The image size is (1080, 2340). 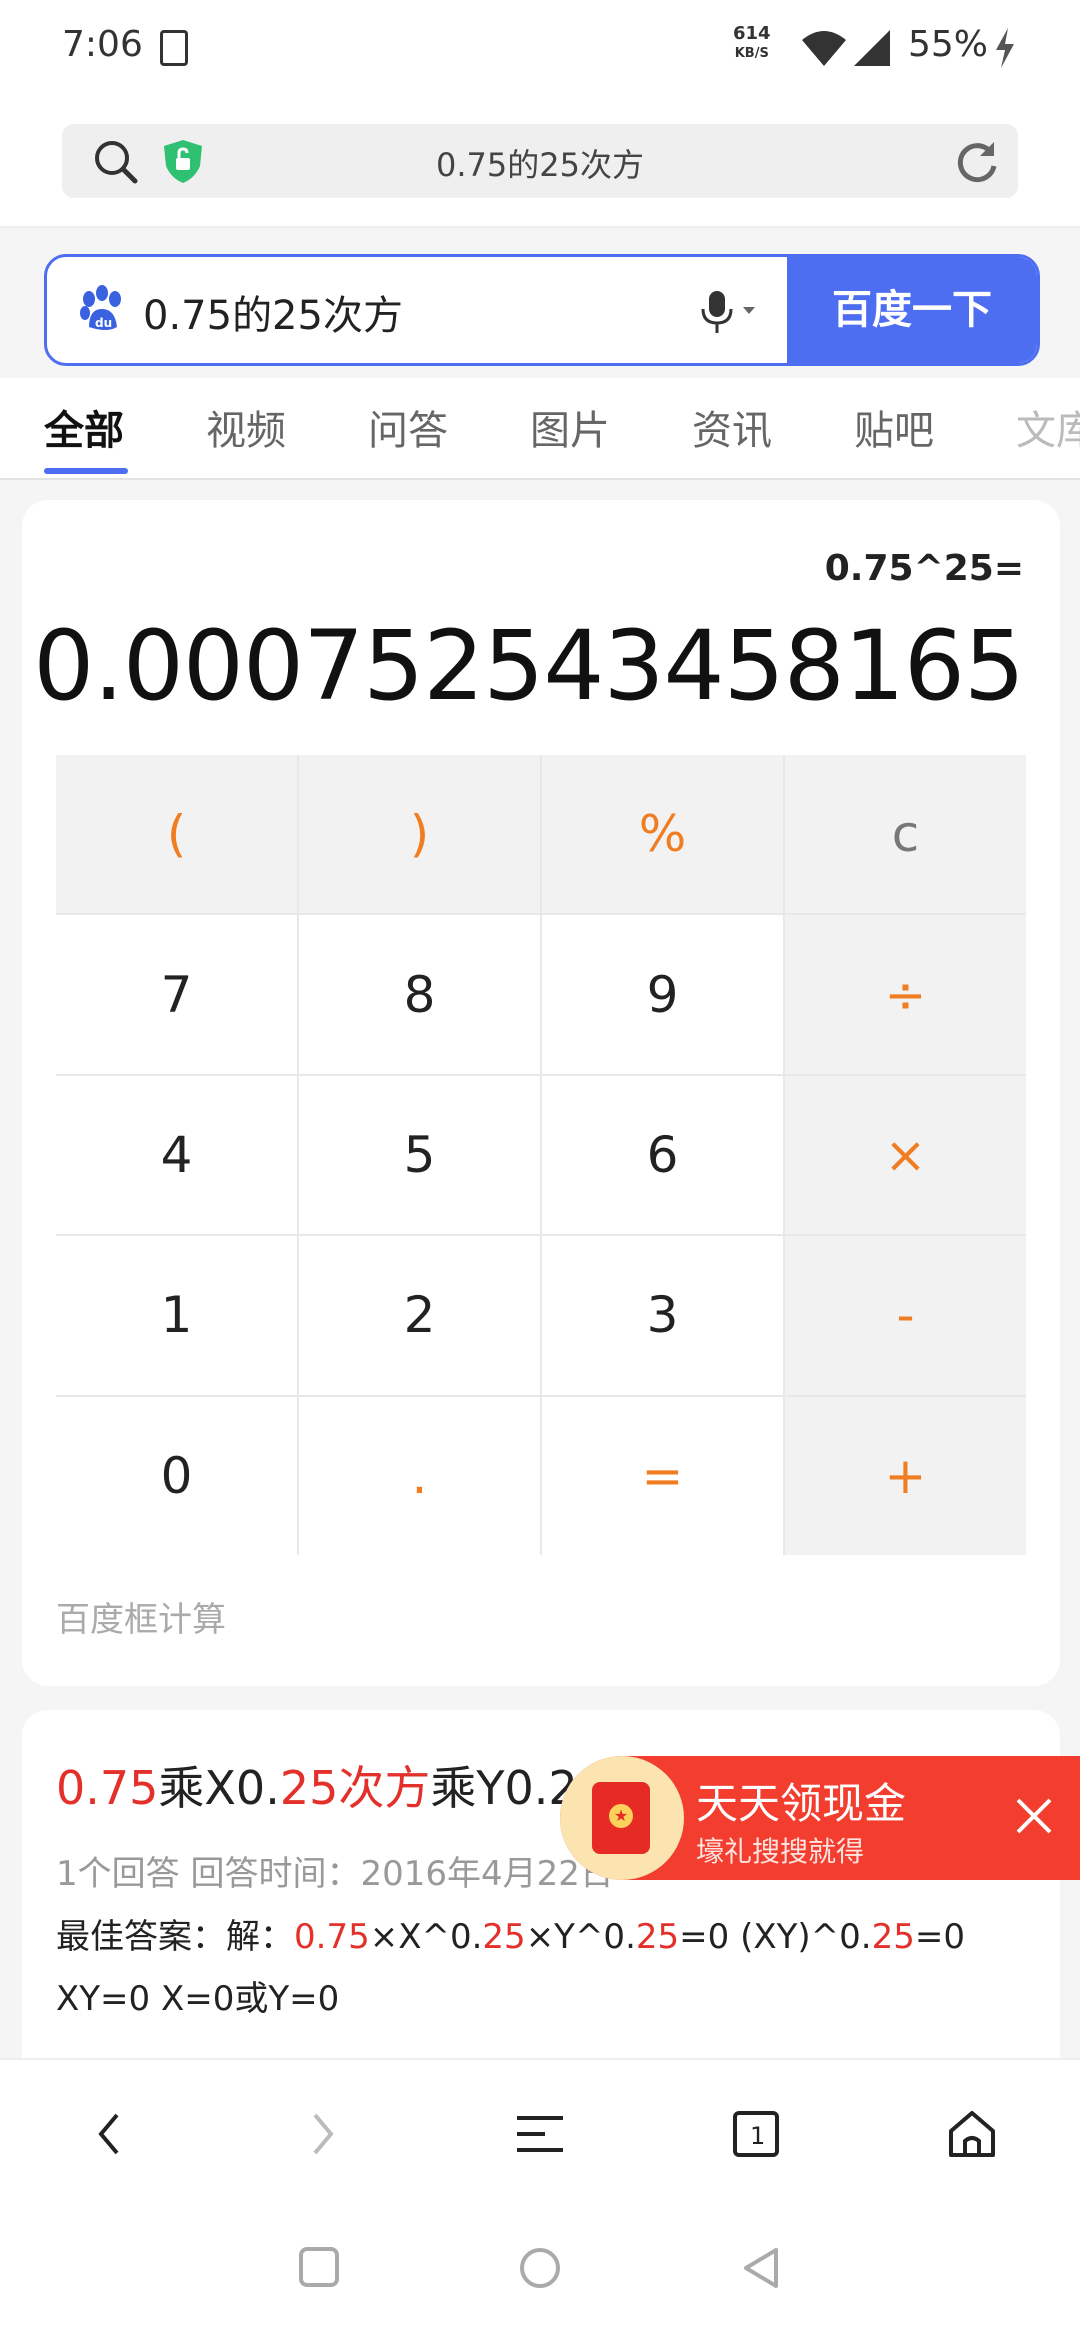 What do you see at coordinates (905, 1315) in the screenshot?
I see `key-minus: -` at bounding box center [905, 1315].